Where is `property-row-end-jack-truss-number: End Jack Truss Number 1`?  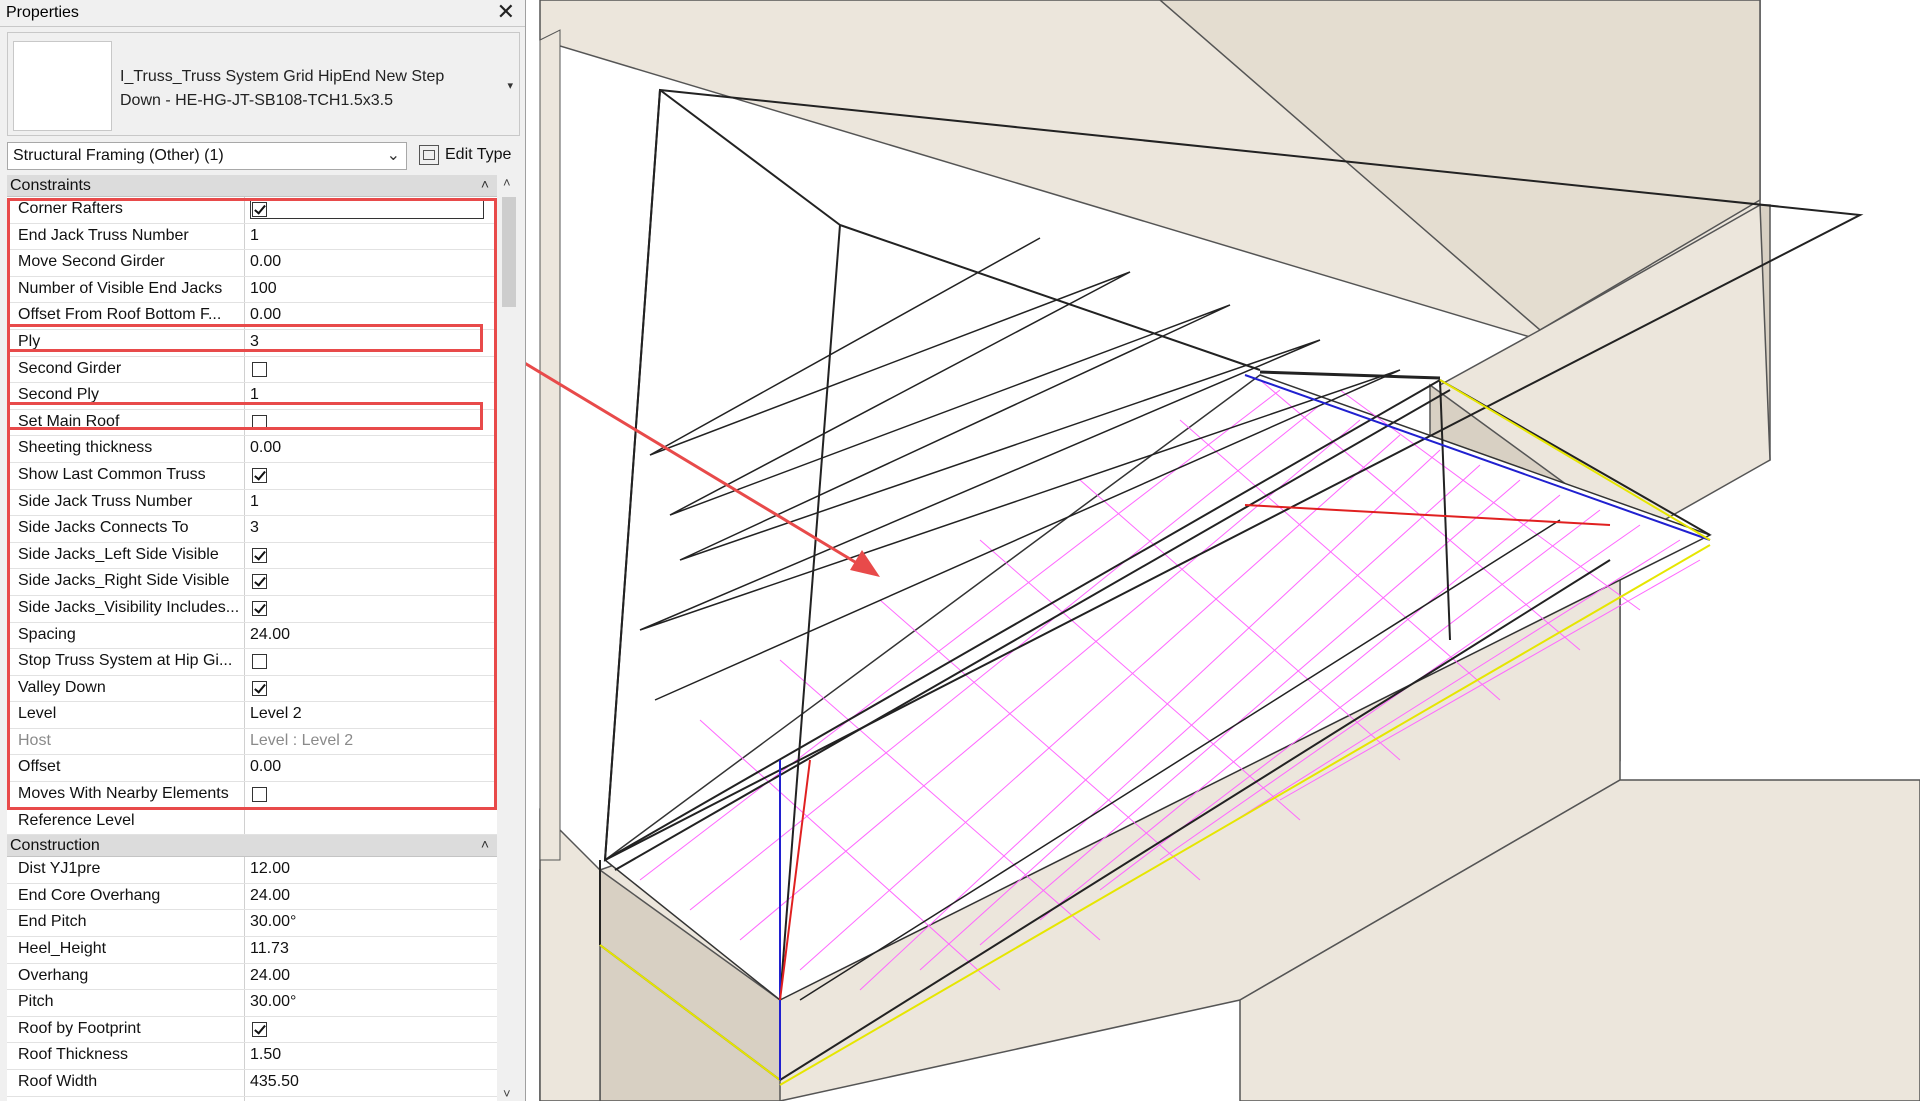
property-row-end-jack-truss-number: End Jack Truss Number 1 is located at coordinates (252, 237).